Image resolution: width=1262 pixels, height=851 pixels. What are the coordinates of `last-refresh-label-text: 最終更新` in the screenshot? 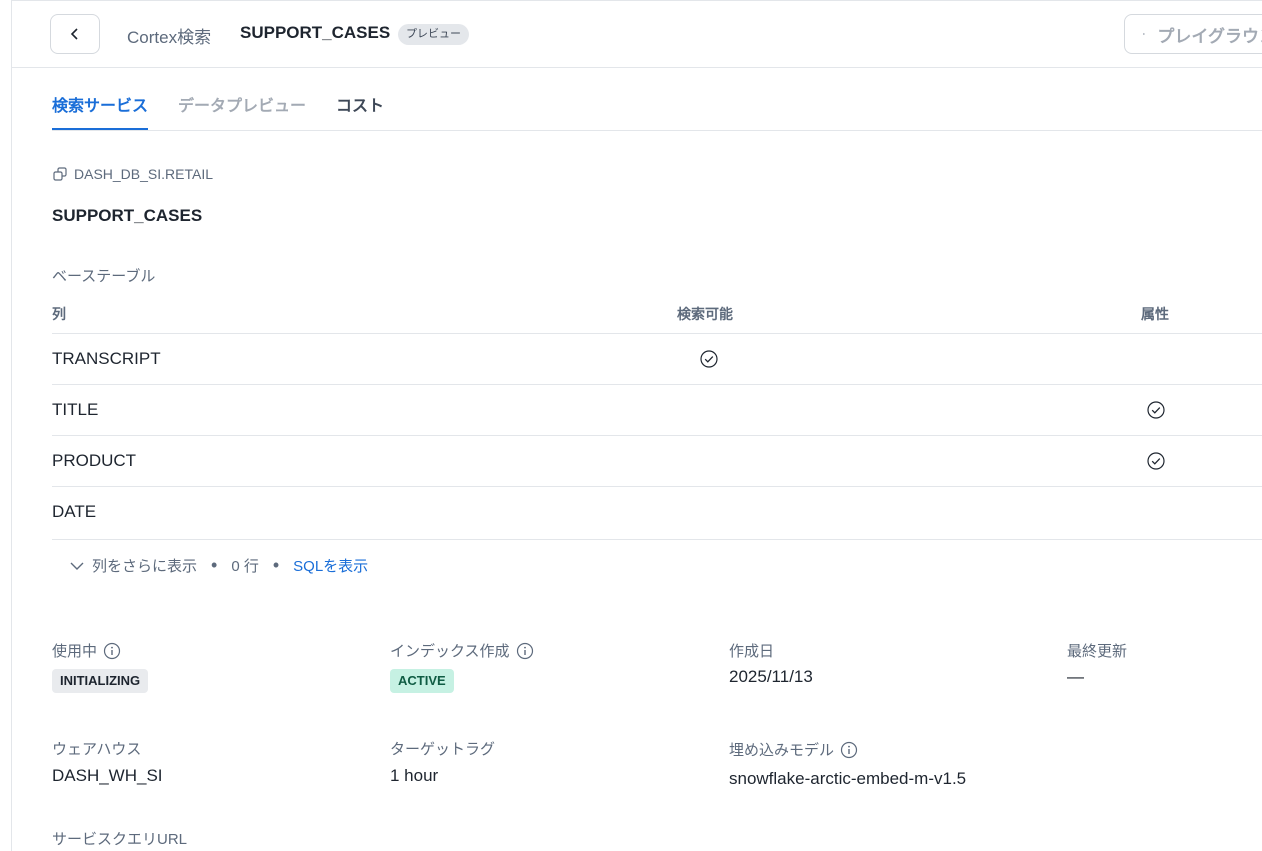 It's located at (1097, 651).